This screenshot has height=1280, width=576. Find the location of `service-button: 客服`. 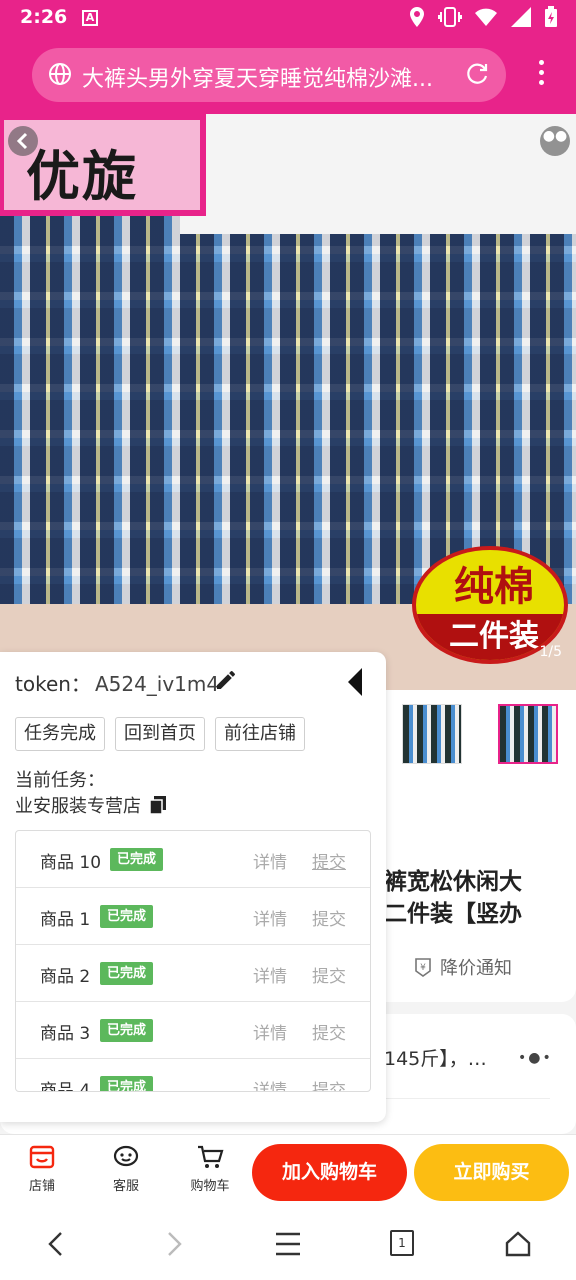

service-button: 客服 is located at coordinates (126, 1168).